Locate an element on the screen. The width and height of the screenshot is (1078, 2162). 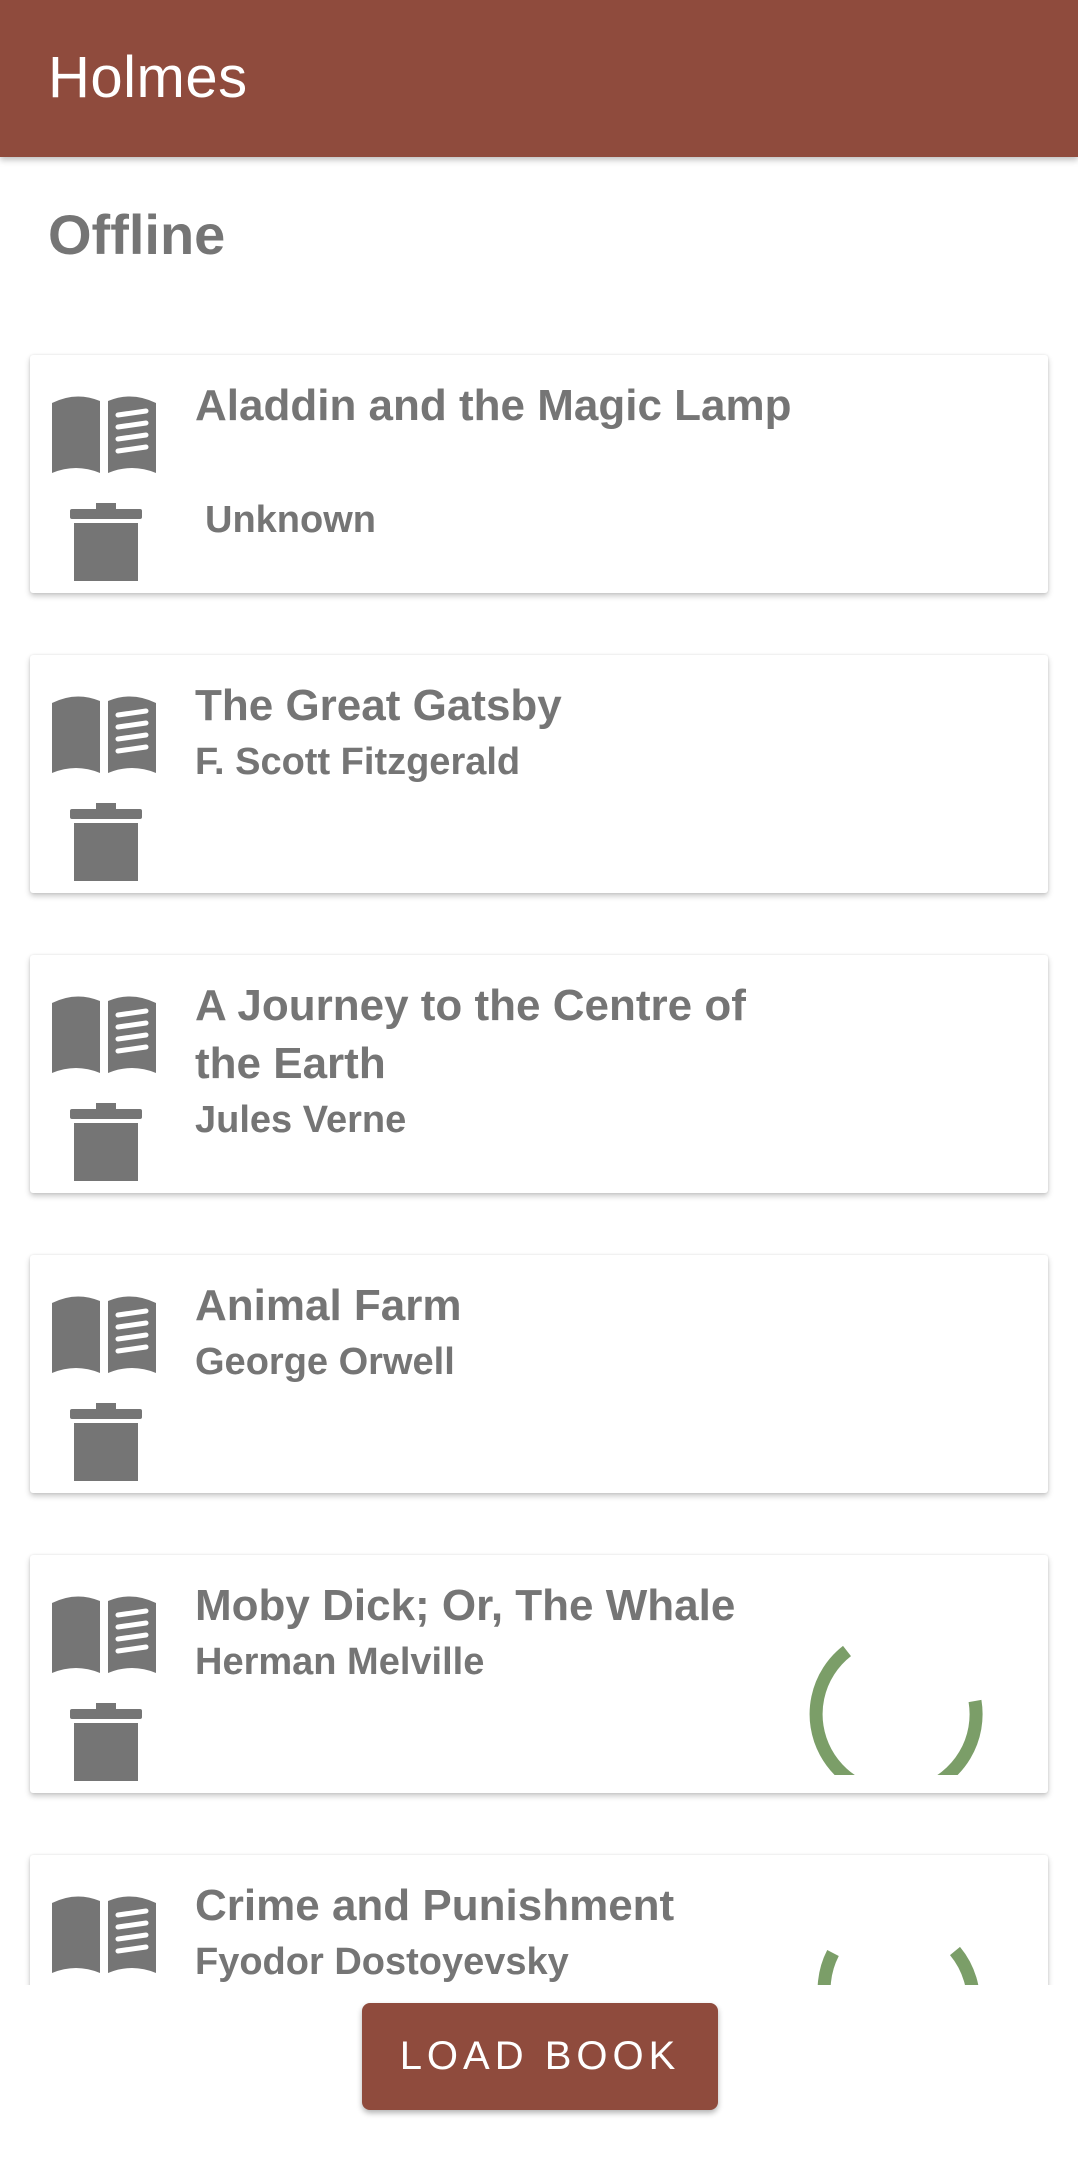
book-author: Jules Verne is located at coordinates (301, 1120).